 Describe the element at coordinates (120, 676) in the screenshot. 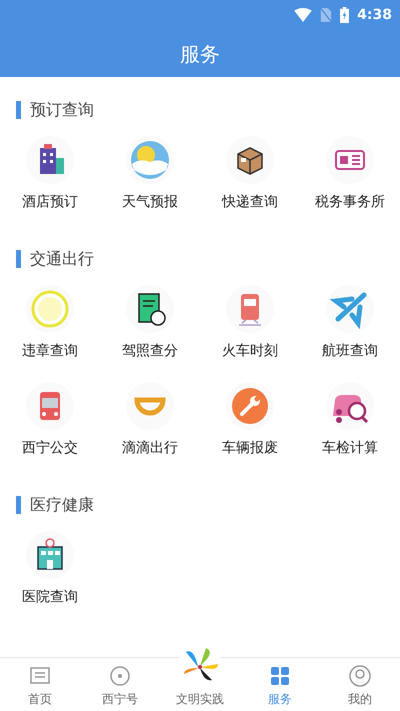

I see `compass-icon` at that location.